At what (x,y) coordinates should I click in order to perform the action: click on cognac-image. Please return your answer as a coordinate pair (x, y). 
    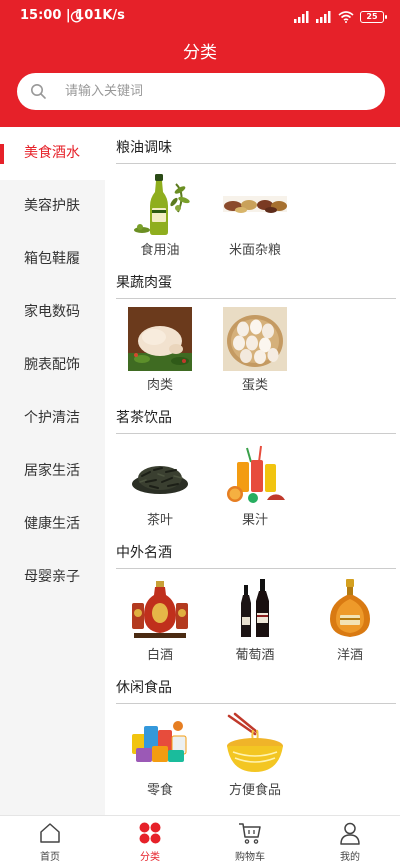
    Looking at the image, I should click on (350, 608).